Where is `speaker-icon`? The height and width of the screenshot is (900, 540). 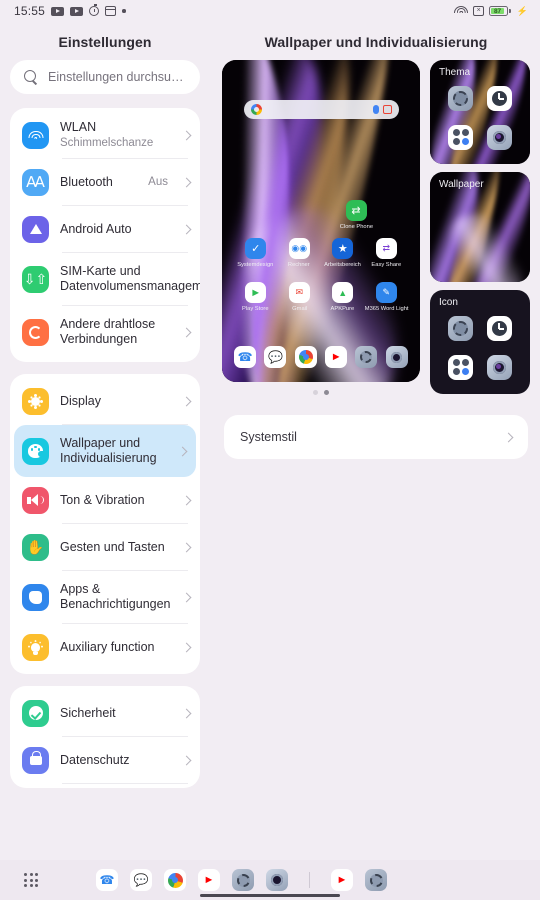
speaker-icon is located at coordinates (35, 500).